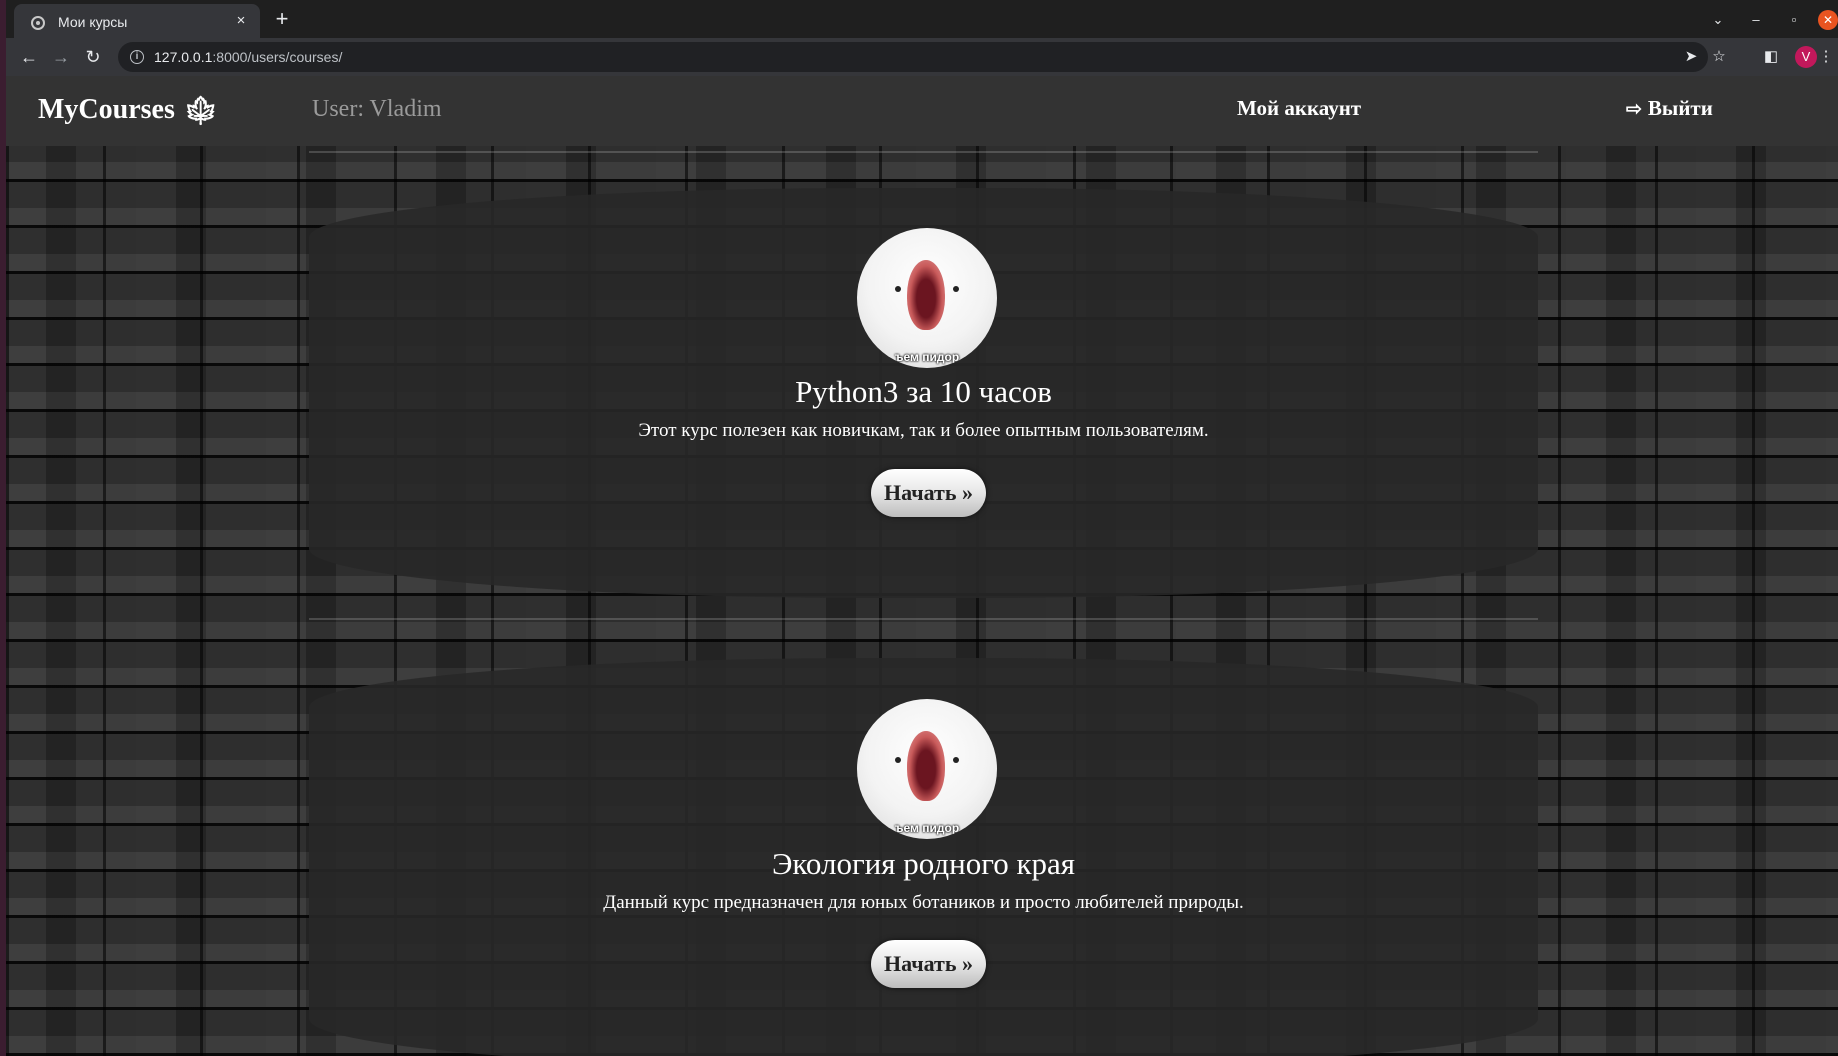 The width and height of the screenshot is (1838, 1056). What do you see at coordinates (93, 22) in the screenshot?
I see `tab-title: Мои курсы` at bounding box center [93, 22].